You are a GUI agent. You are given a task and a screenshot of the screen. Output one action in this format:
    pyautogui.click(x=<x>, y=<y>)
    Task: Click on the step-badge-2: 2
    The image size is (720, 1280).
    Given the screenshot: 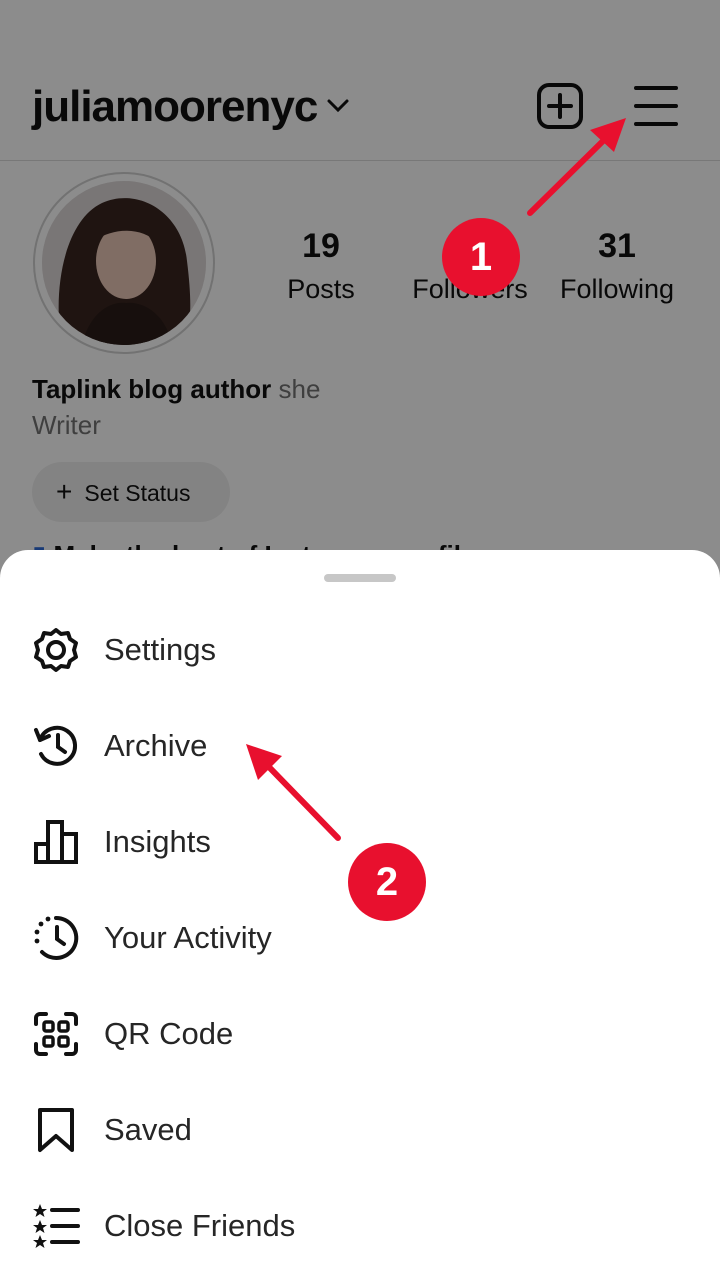 What is the action you would take?
    pyautogui.click(x=387, y=882)
    